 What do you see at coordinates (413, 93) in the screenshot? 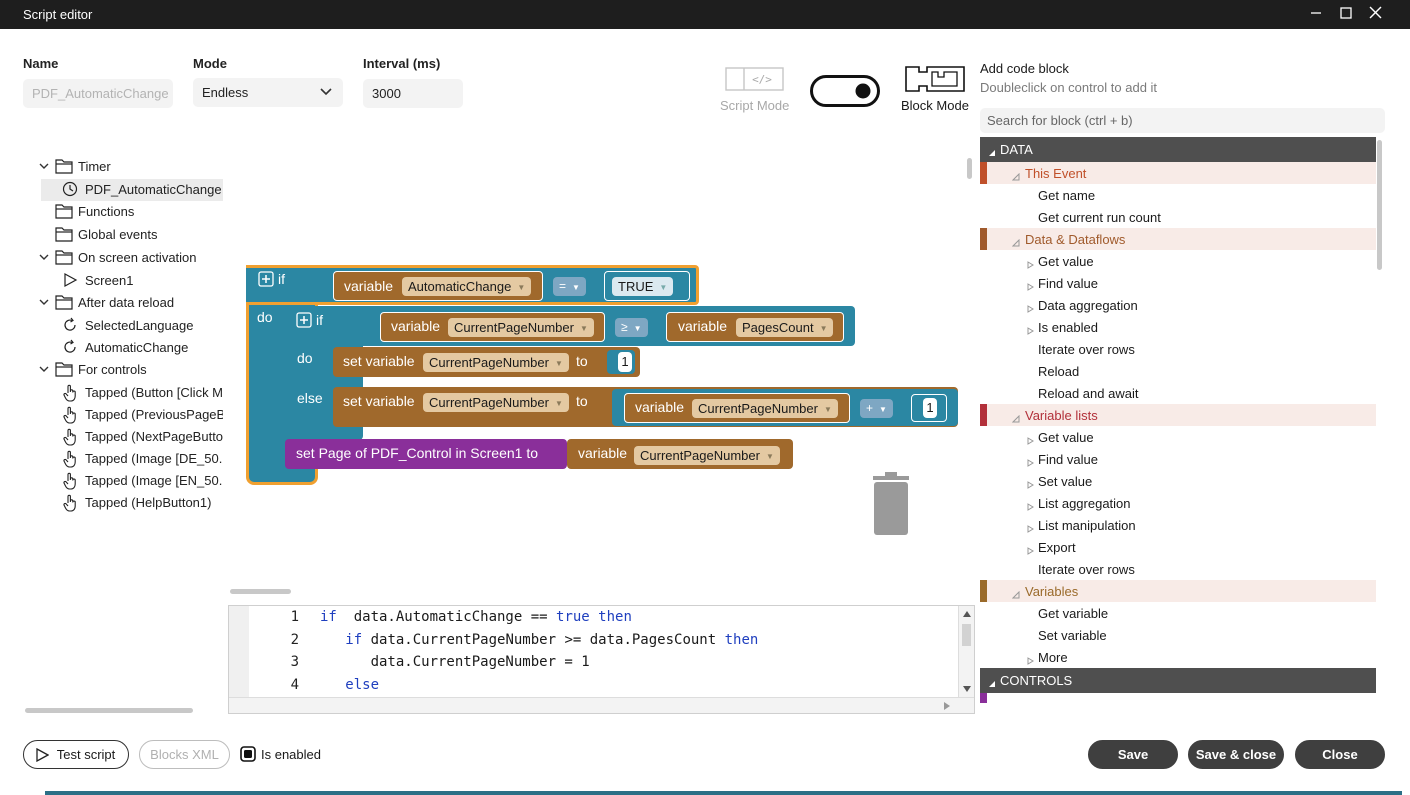
I see `interval-field: 3000` at bounding box center [413, 93].